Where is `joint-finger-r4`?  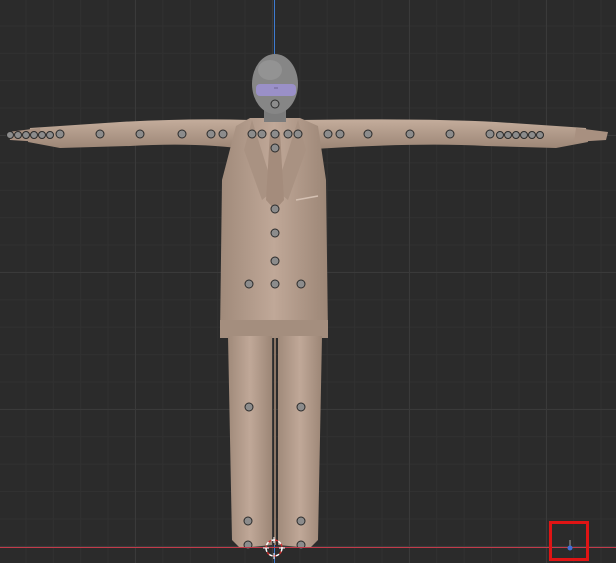
joint-finger-r4 is located at coordinates (524, 135).